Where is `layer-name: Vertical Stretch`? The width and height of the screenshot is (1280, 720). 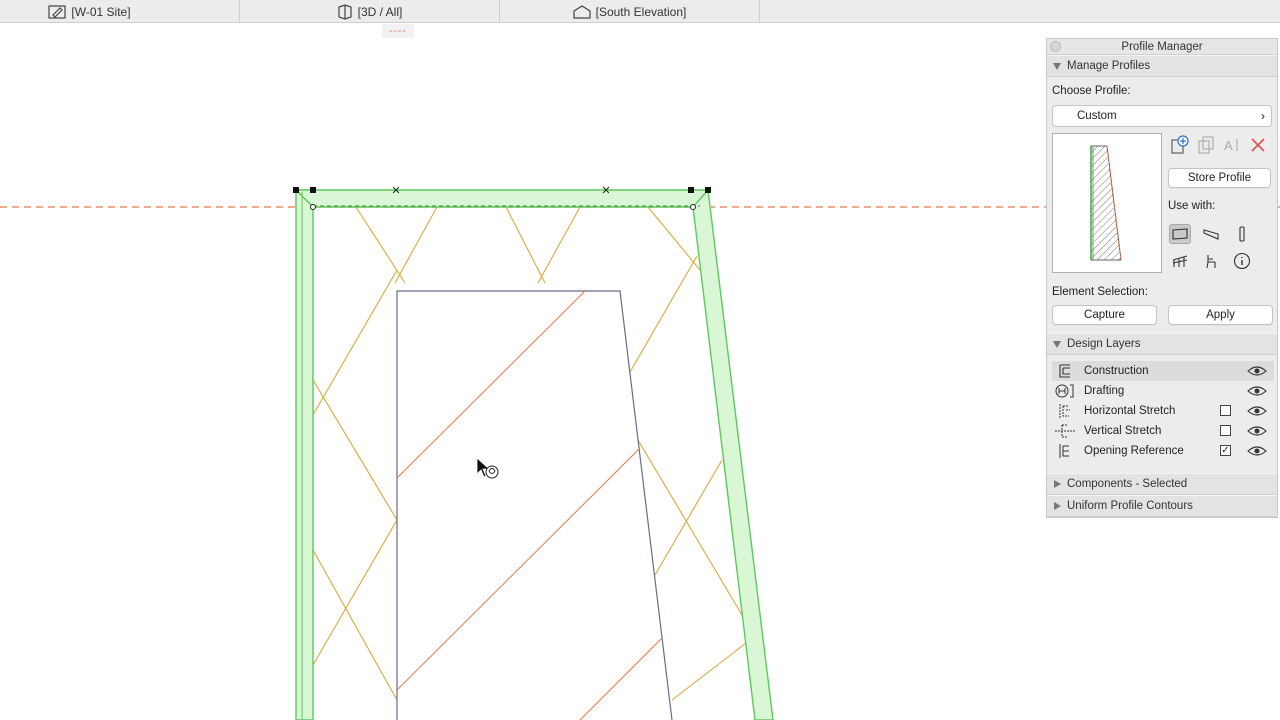
layer-name: Vertical Stretch is located at coordinates (1123, 431).